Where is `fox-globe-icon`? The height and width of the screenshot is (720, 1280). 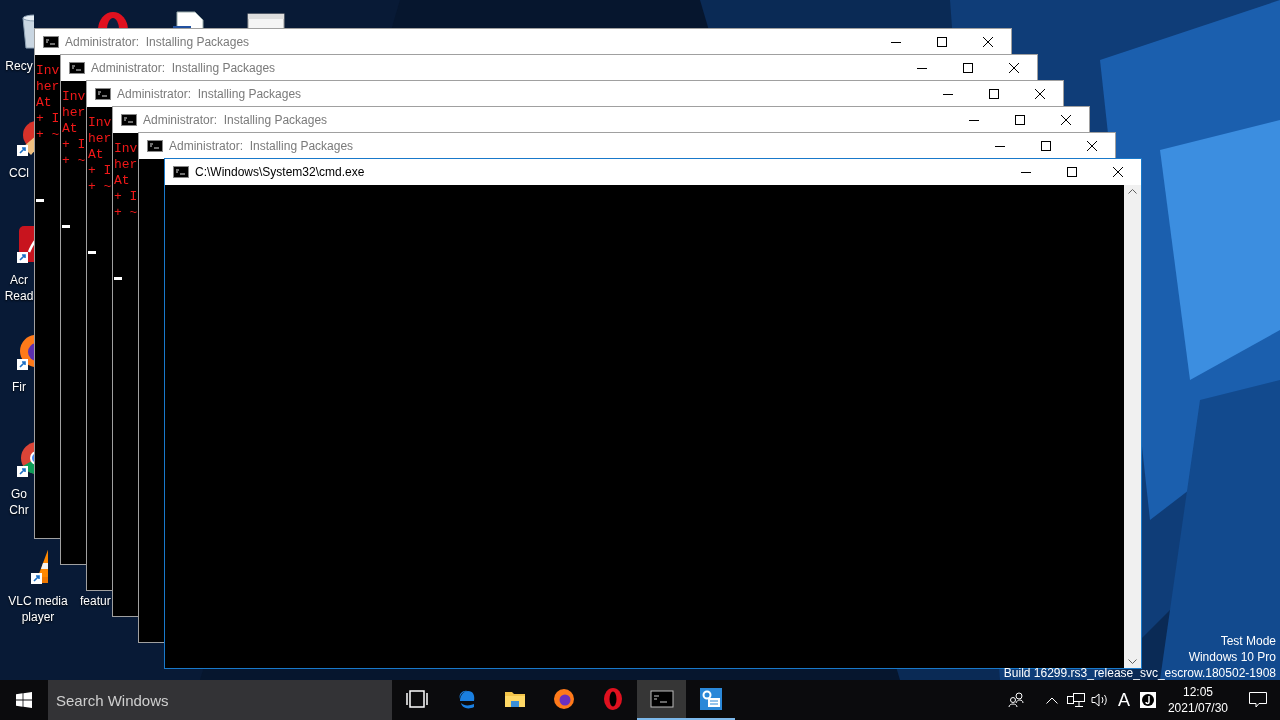
fox-globe-icon is located at coordinates (563, 699).